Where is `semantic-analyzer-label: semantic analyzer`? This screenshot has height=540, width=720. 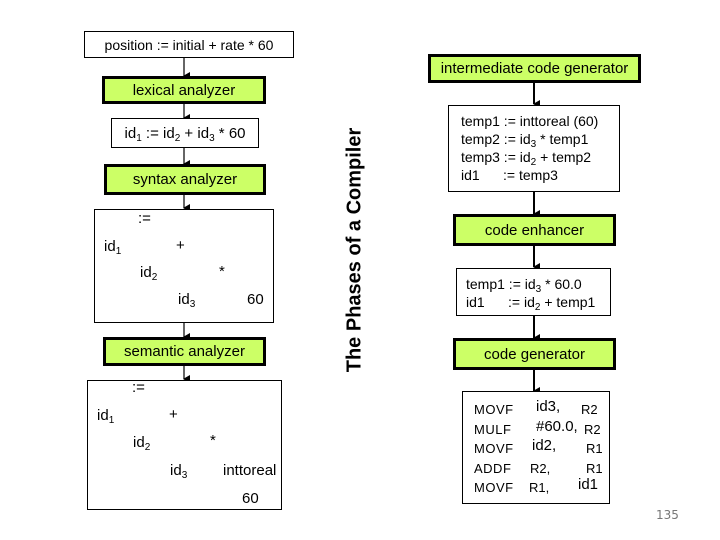
semantic-analyzer-label: semantic analyzer is located at coordinates (184, 351).